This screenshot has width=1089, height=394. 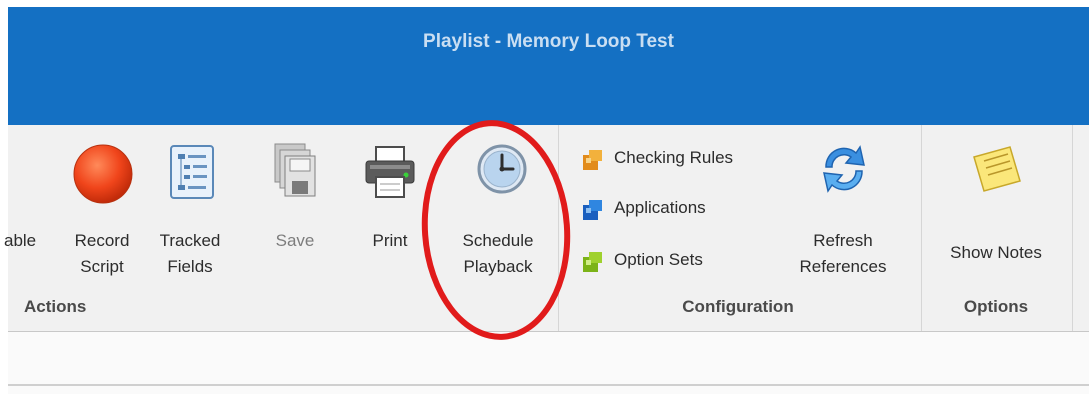 What do you see at coordinates (660, 207) in the screenshot?
I see `applications-label: Applications` at bounding box center [660, 207].